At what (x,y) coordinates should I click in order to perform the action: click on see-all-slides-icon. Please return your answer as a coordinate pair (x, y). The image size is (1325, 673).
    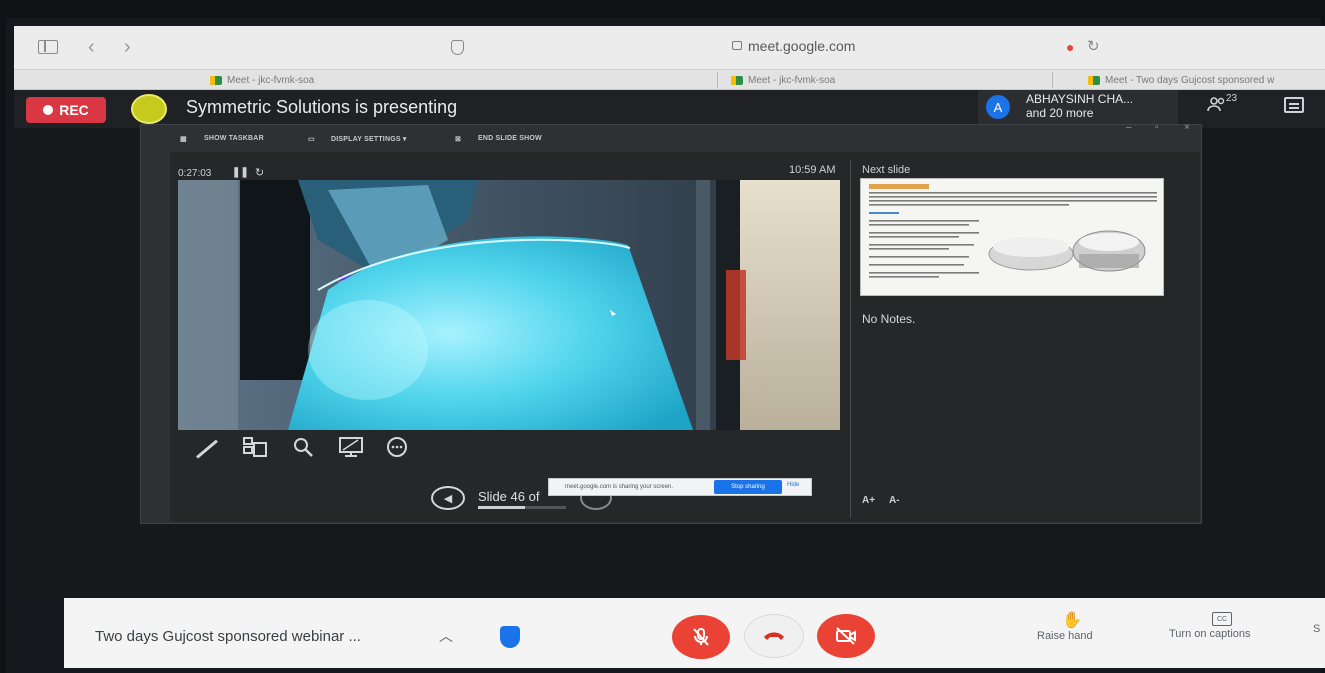
    Looking at the image, I should click on (255, 447).